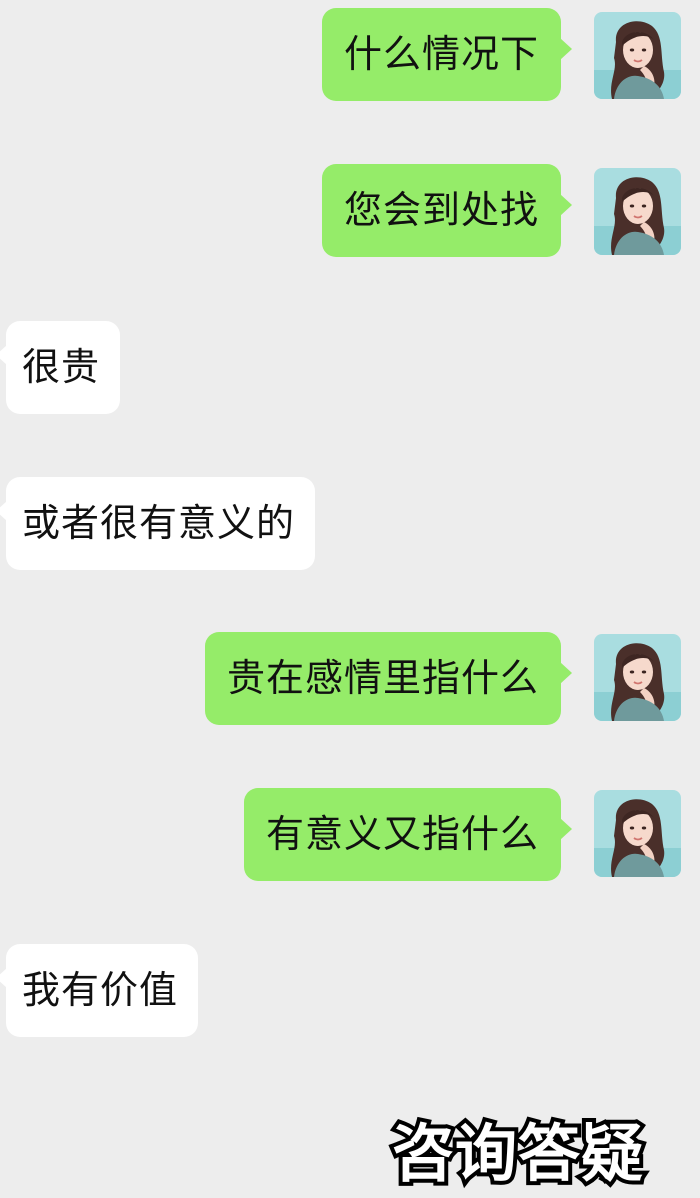  Describe the element at coordinates (99, 990) in the screenshot. I see `incoming-message-bubble: 我有价值` at that location.